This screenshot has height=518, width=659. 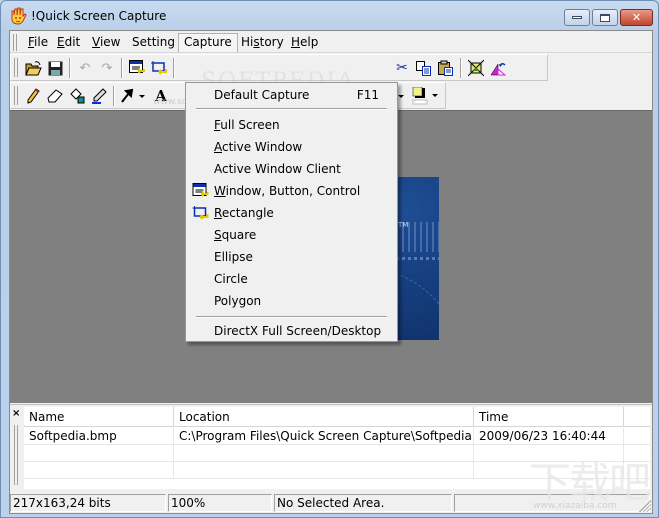 I want to click on minimize-icon, so click(x=577, y=17).